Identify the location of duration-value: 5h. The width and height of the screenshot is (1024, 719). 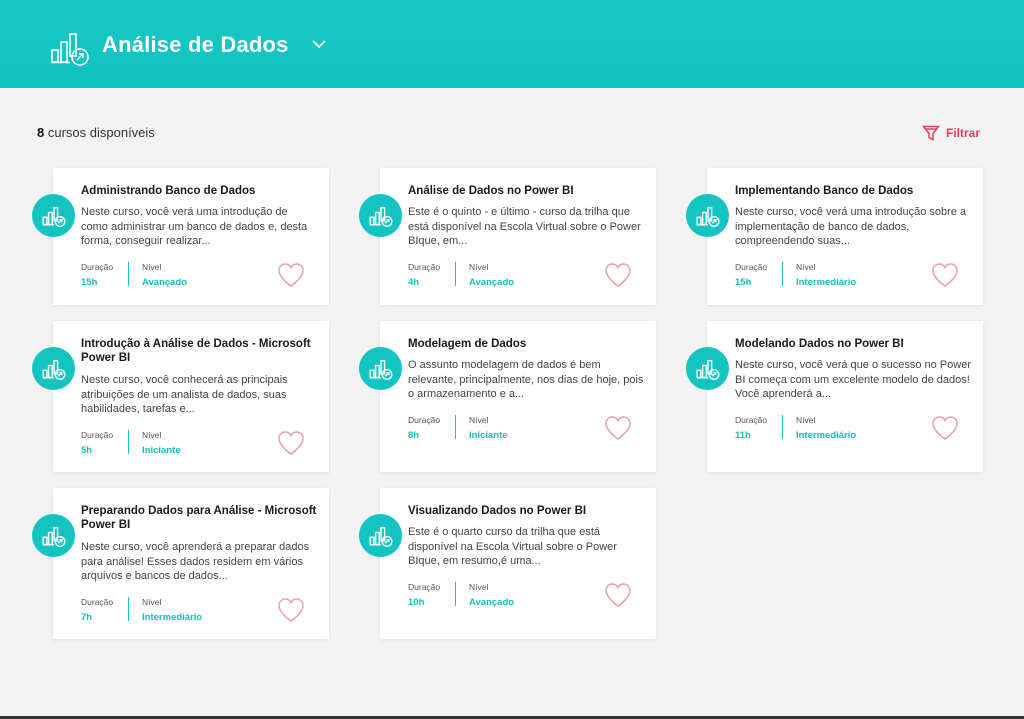
(87, 450).